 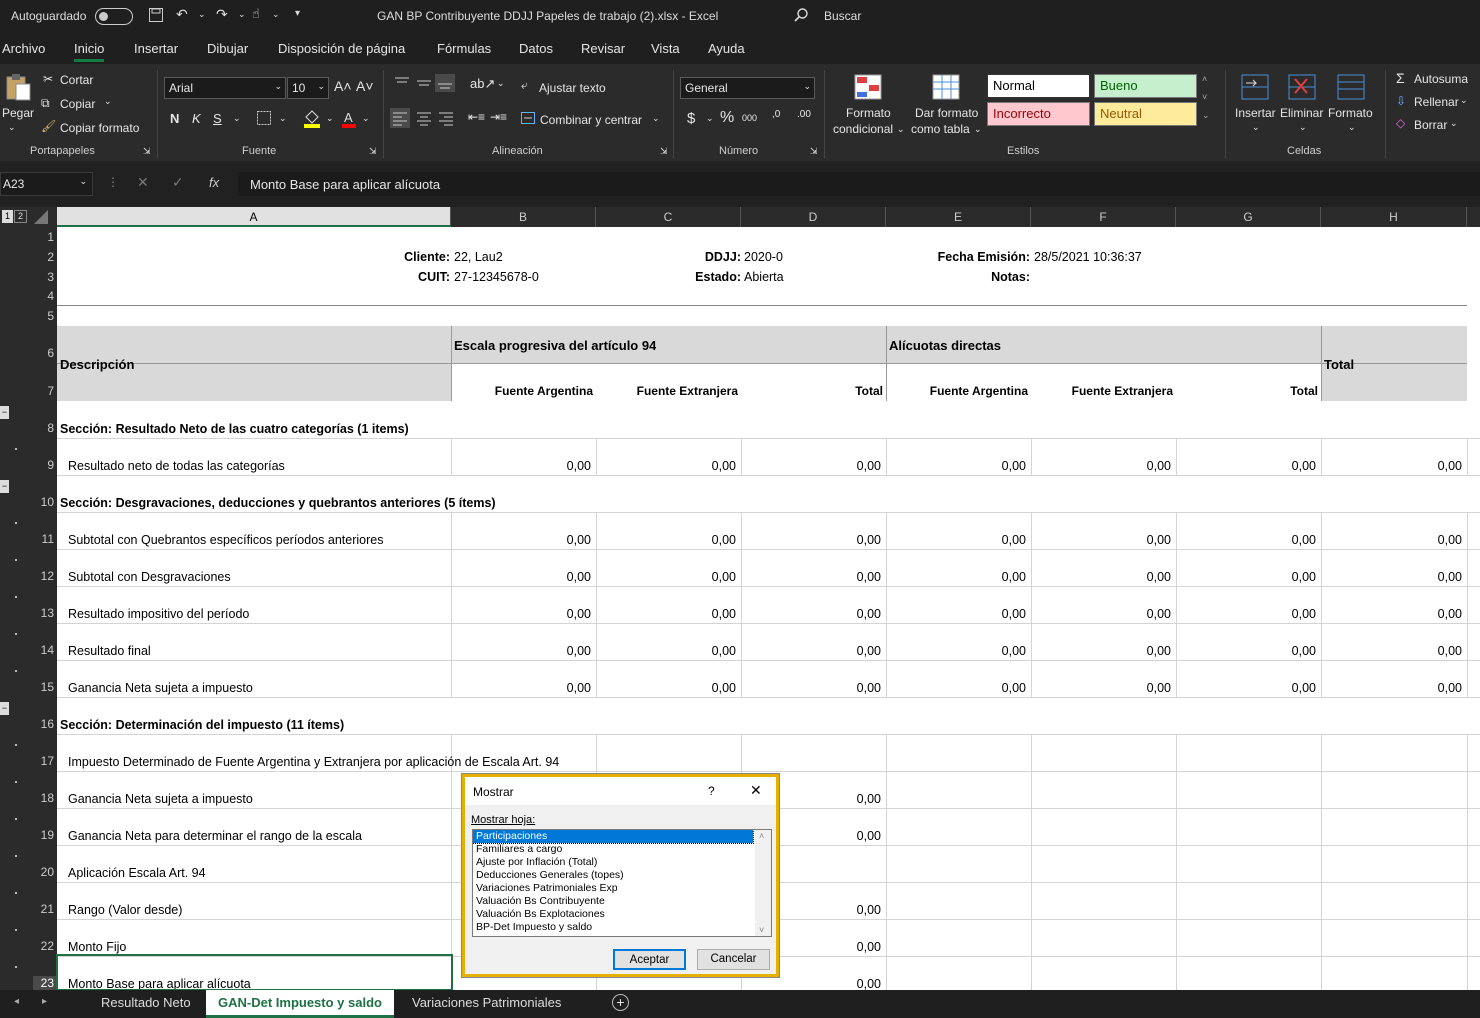 I want to click on align-middle-icon, so click(x=424, y=83).